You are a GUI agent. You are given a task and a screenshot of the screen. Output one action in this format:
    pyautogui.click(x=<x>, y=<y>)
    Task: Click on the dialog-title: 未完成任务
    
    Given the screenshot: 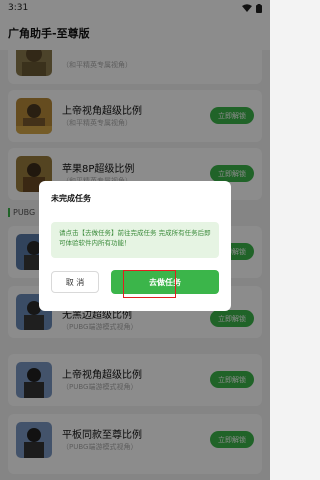 What is the action you would take?
    pyautogui.click(x=71, y=198)
    